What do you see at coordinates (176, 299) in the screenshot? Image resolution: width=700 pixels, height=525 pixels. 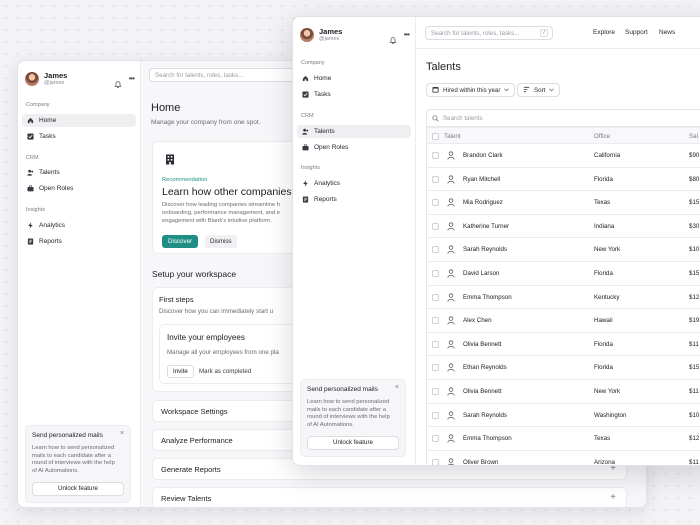 I see `first-steps-title: First steps` at bounding box center [176, 299].